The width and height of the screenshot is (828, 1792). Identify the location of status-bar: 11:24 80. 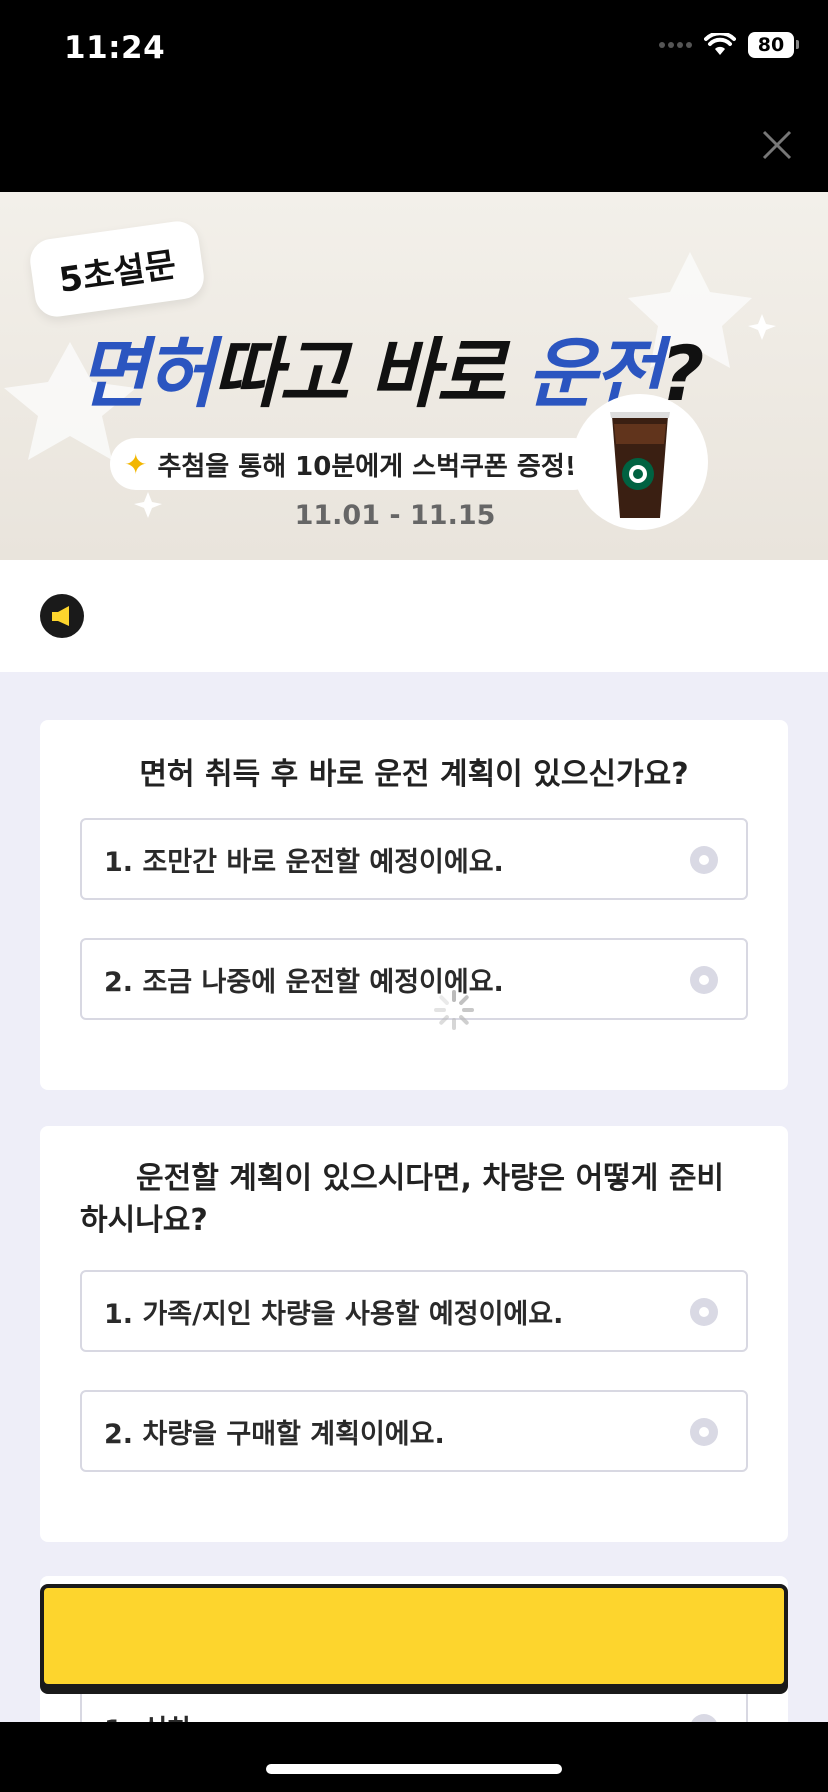
(414, 50).